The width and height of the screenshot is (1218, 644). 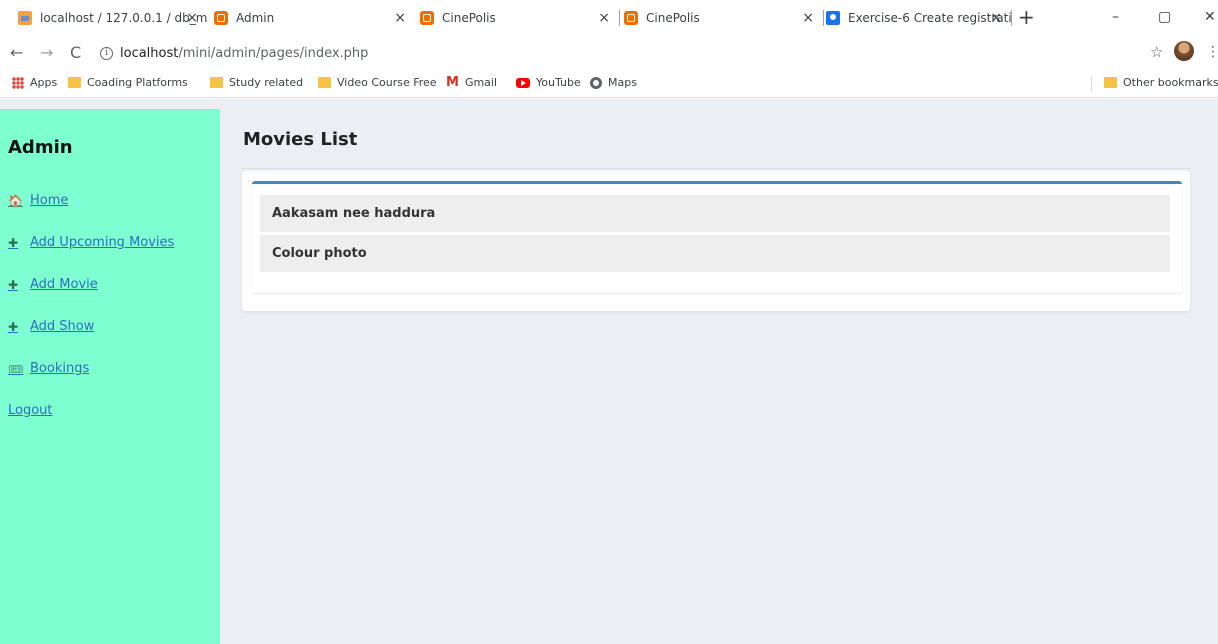 I want to click on bookmark-label: Study related, so click(x=266, y=82).